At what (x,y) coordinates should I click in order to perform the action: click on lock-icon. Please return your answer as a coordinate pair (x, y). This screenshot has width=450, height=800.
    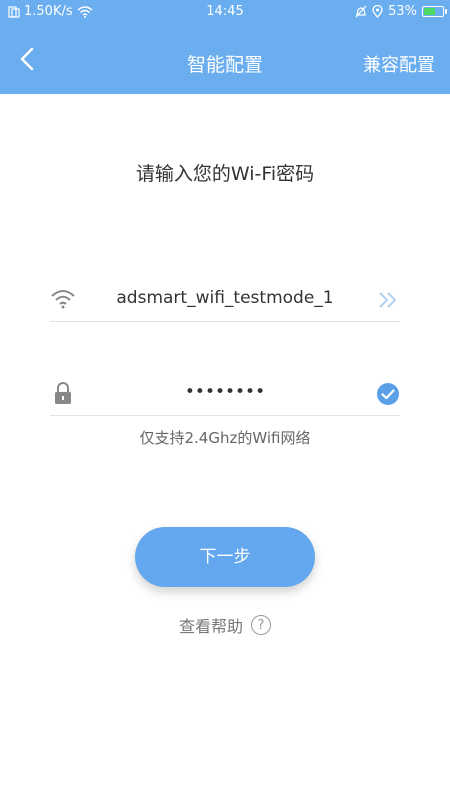
    Looking at the image, I should click on (63, 393).